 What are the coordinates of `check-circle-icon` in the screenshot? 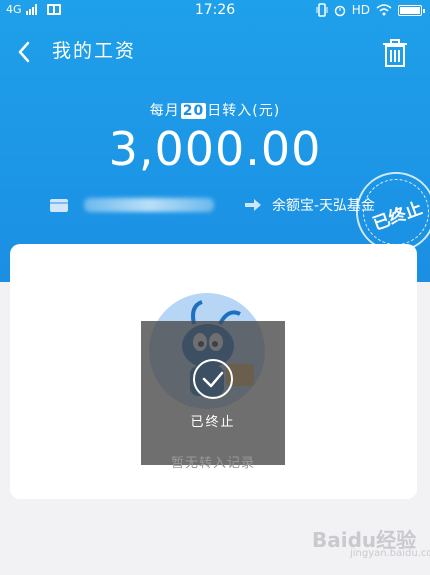 It's located at (213, 379).